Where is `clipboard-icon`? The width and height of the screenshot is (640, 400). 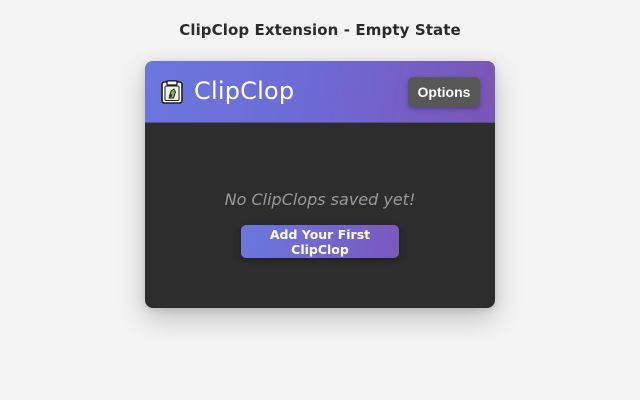 clipboard-icon is located at coordinates (172, 92).